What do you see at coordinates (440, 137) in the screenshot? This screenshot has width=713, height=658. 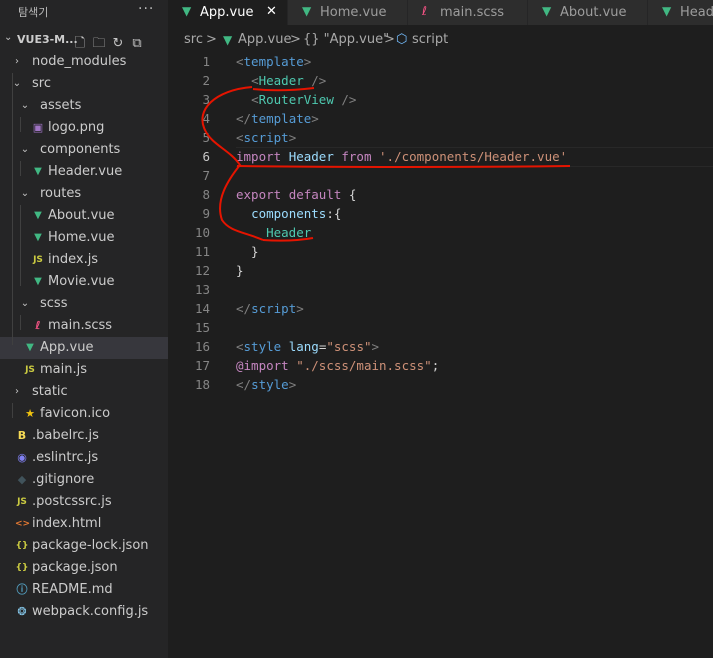 I see `code-line: 5 <script>` at bounding box center [440, 137].